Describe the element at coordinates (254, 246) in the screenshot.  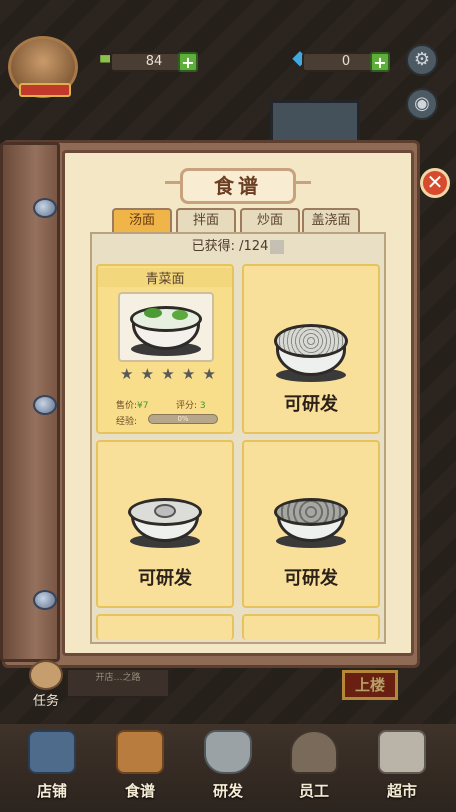
I see `obtained-value: /124` at that location.